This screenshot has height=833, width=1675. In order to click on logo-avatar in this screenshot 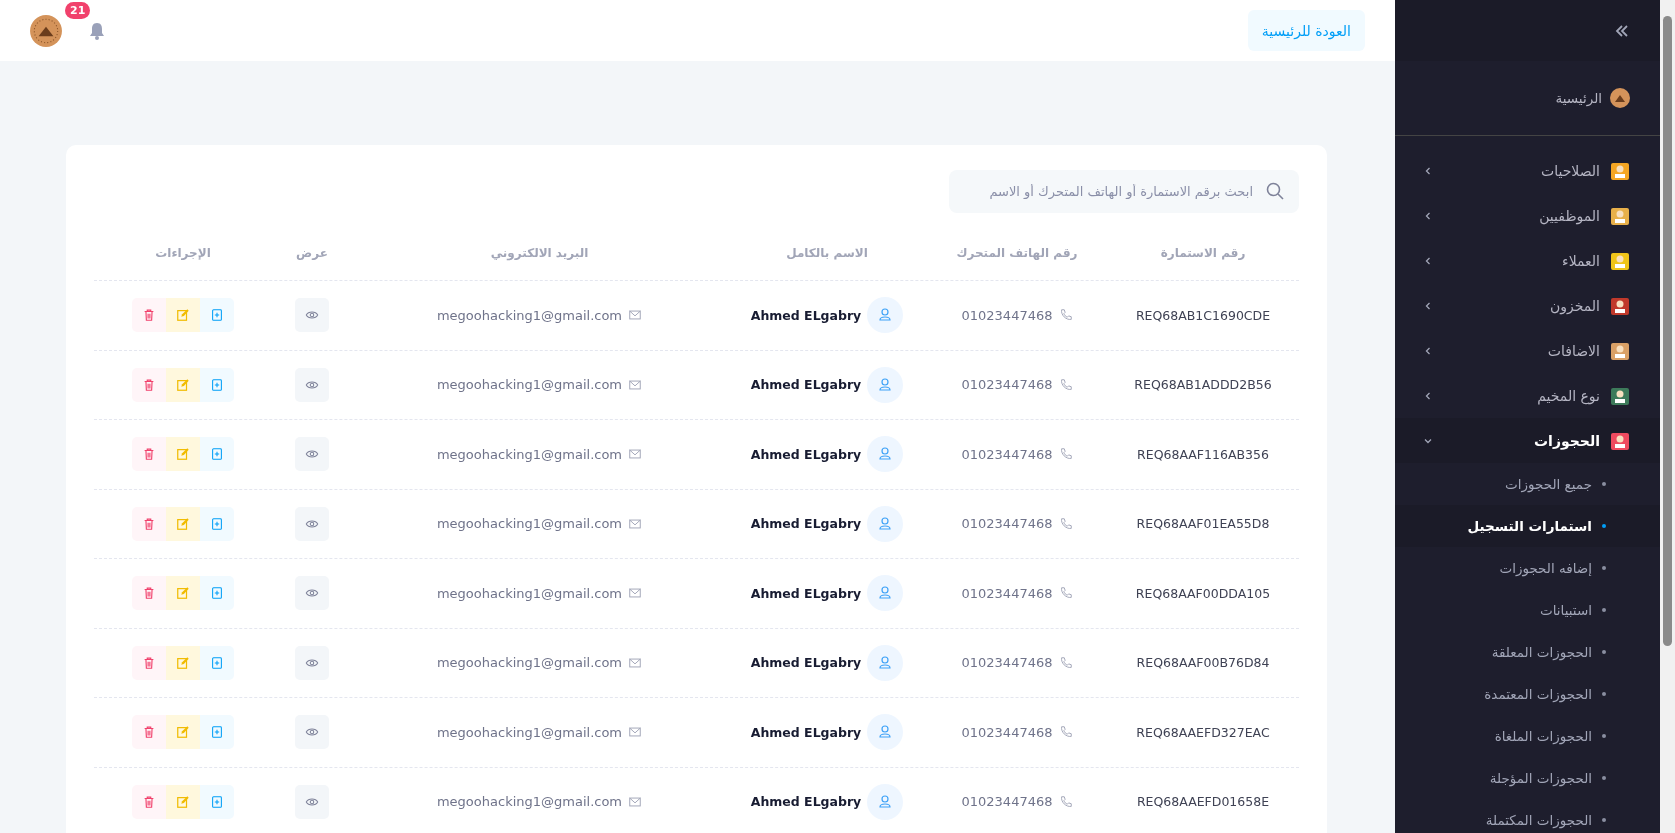, I will do `click(46, 30)`.